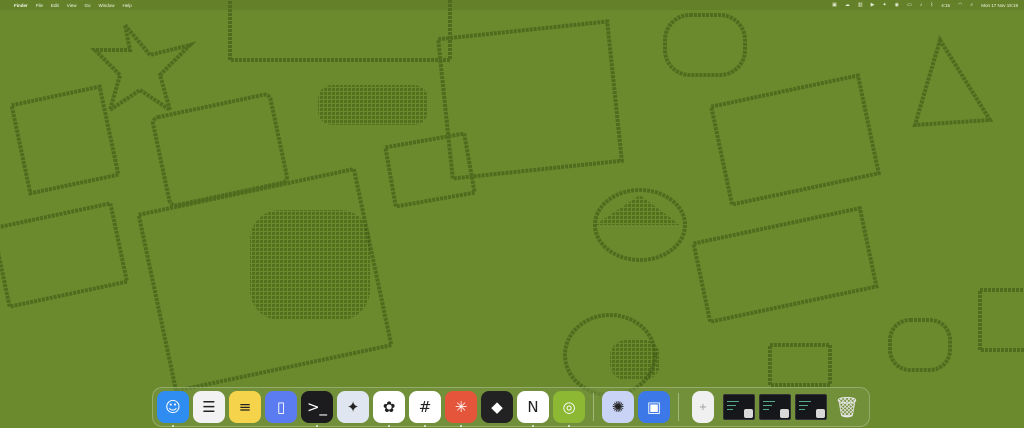 This screenshot has height=428, width=1024. Describe the element at coordinates (245, 407) in the screenshot. I see `dock-notes-icon: ≡` at that location.